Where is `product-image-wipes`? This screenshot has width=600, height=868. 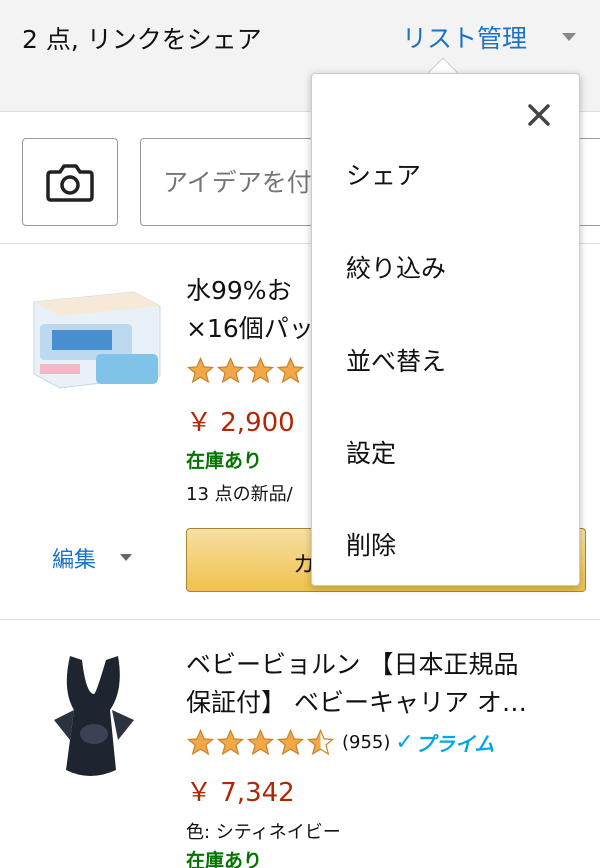 product-image-wipes is located at coordinates (97, 340).